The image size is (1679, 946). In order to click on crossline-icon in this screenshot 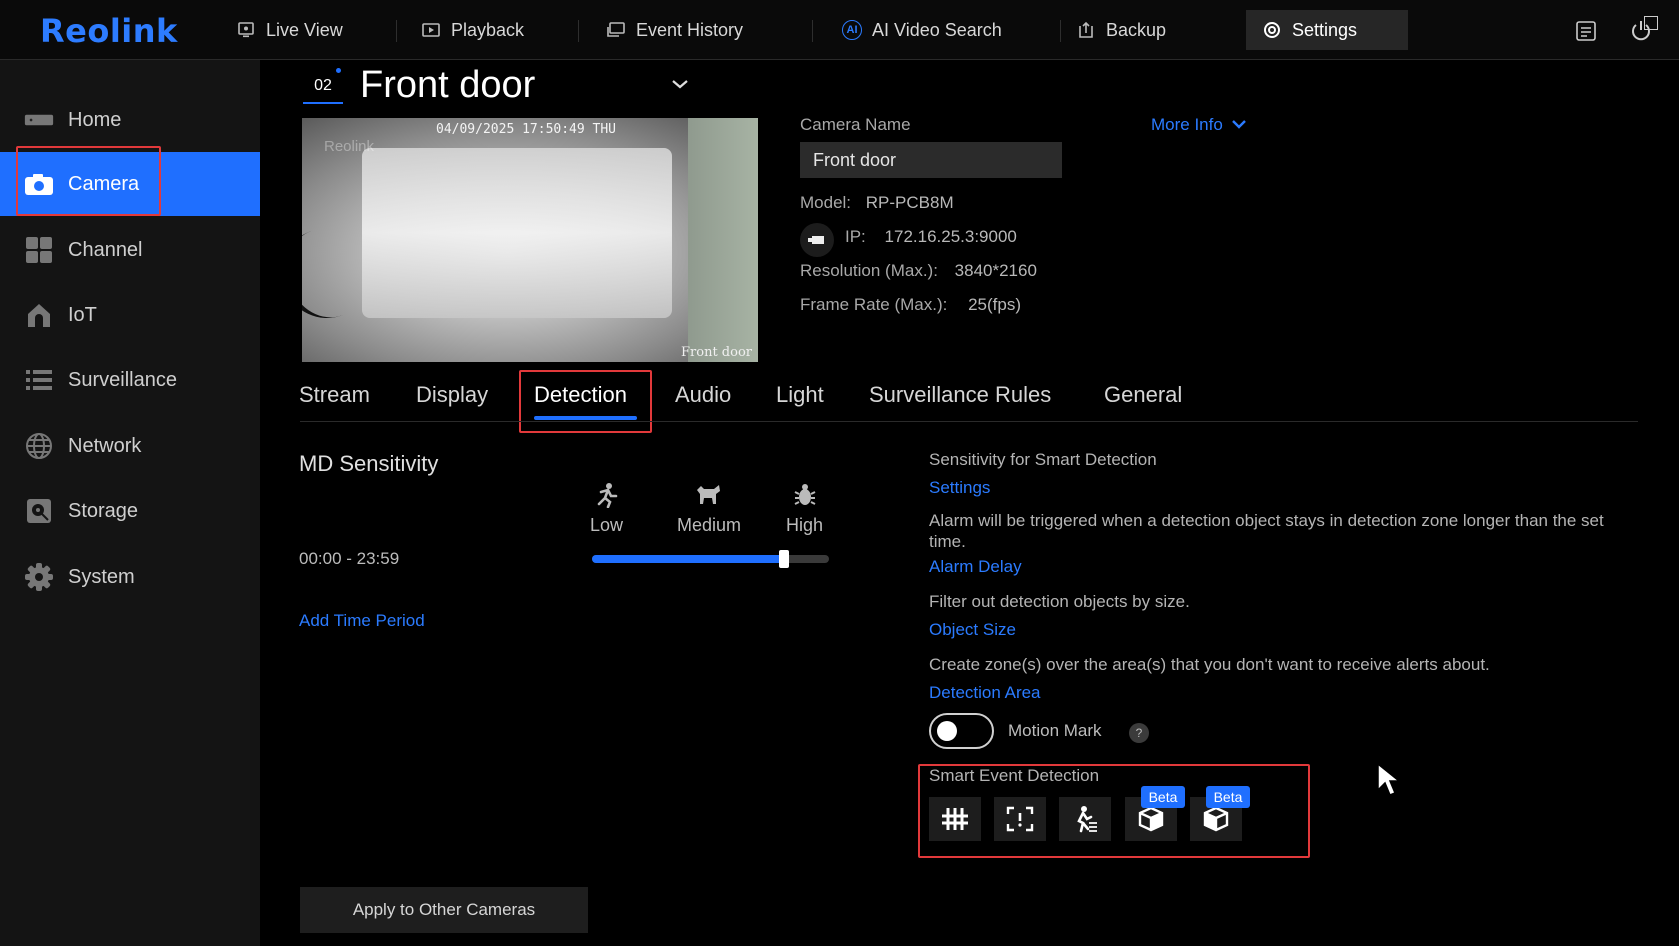, I will do `click(955, 819)`.